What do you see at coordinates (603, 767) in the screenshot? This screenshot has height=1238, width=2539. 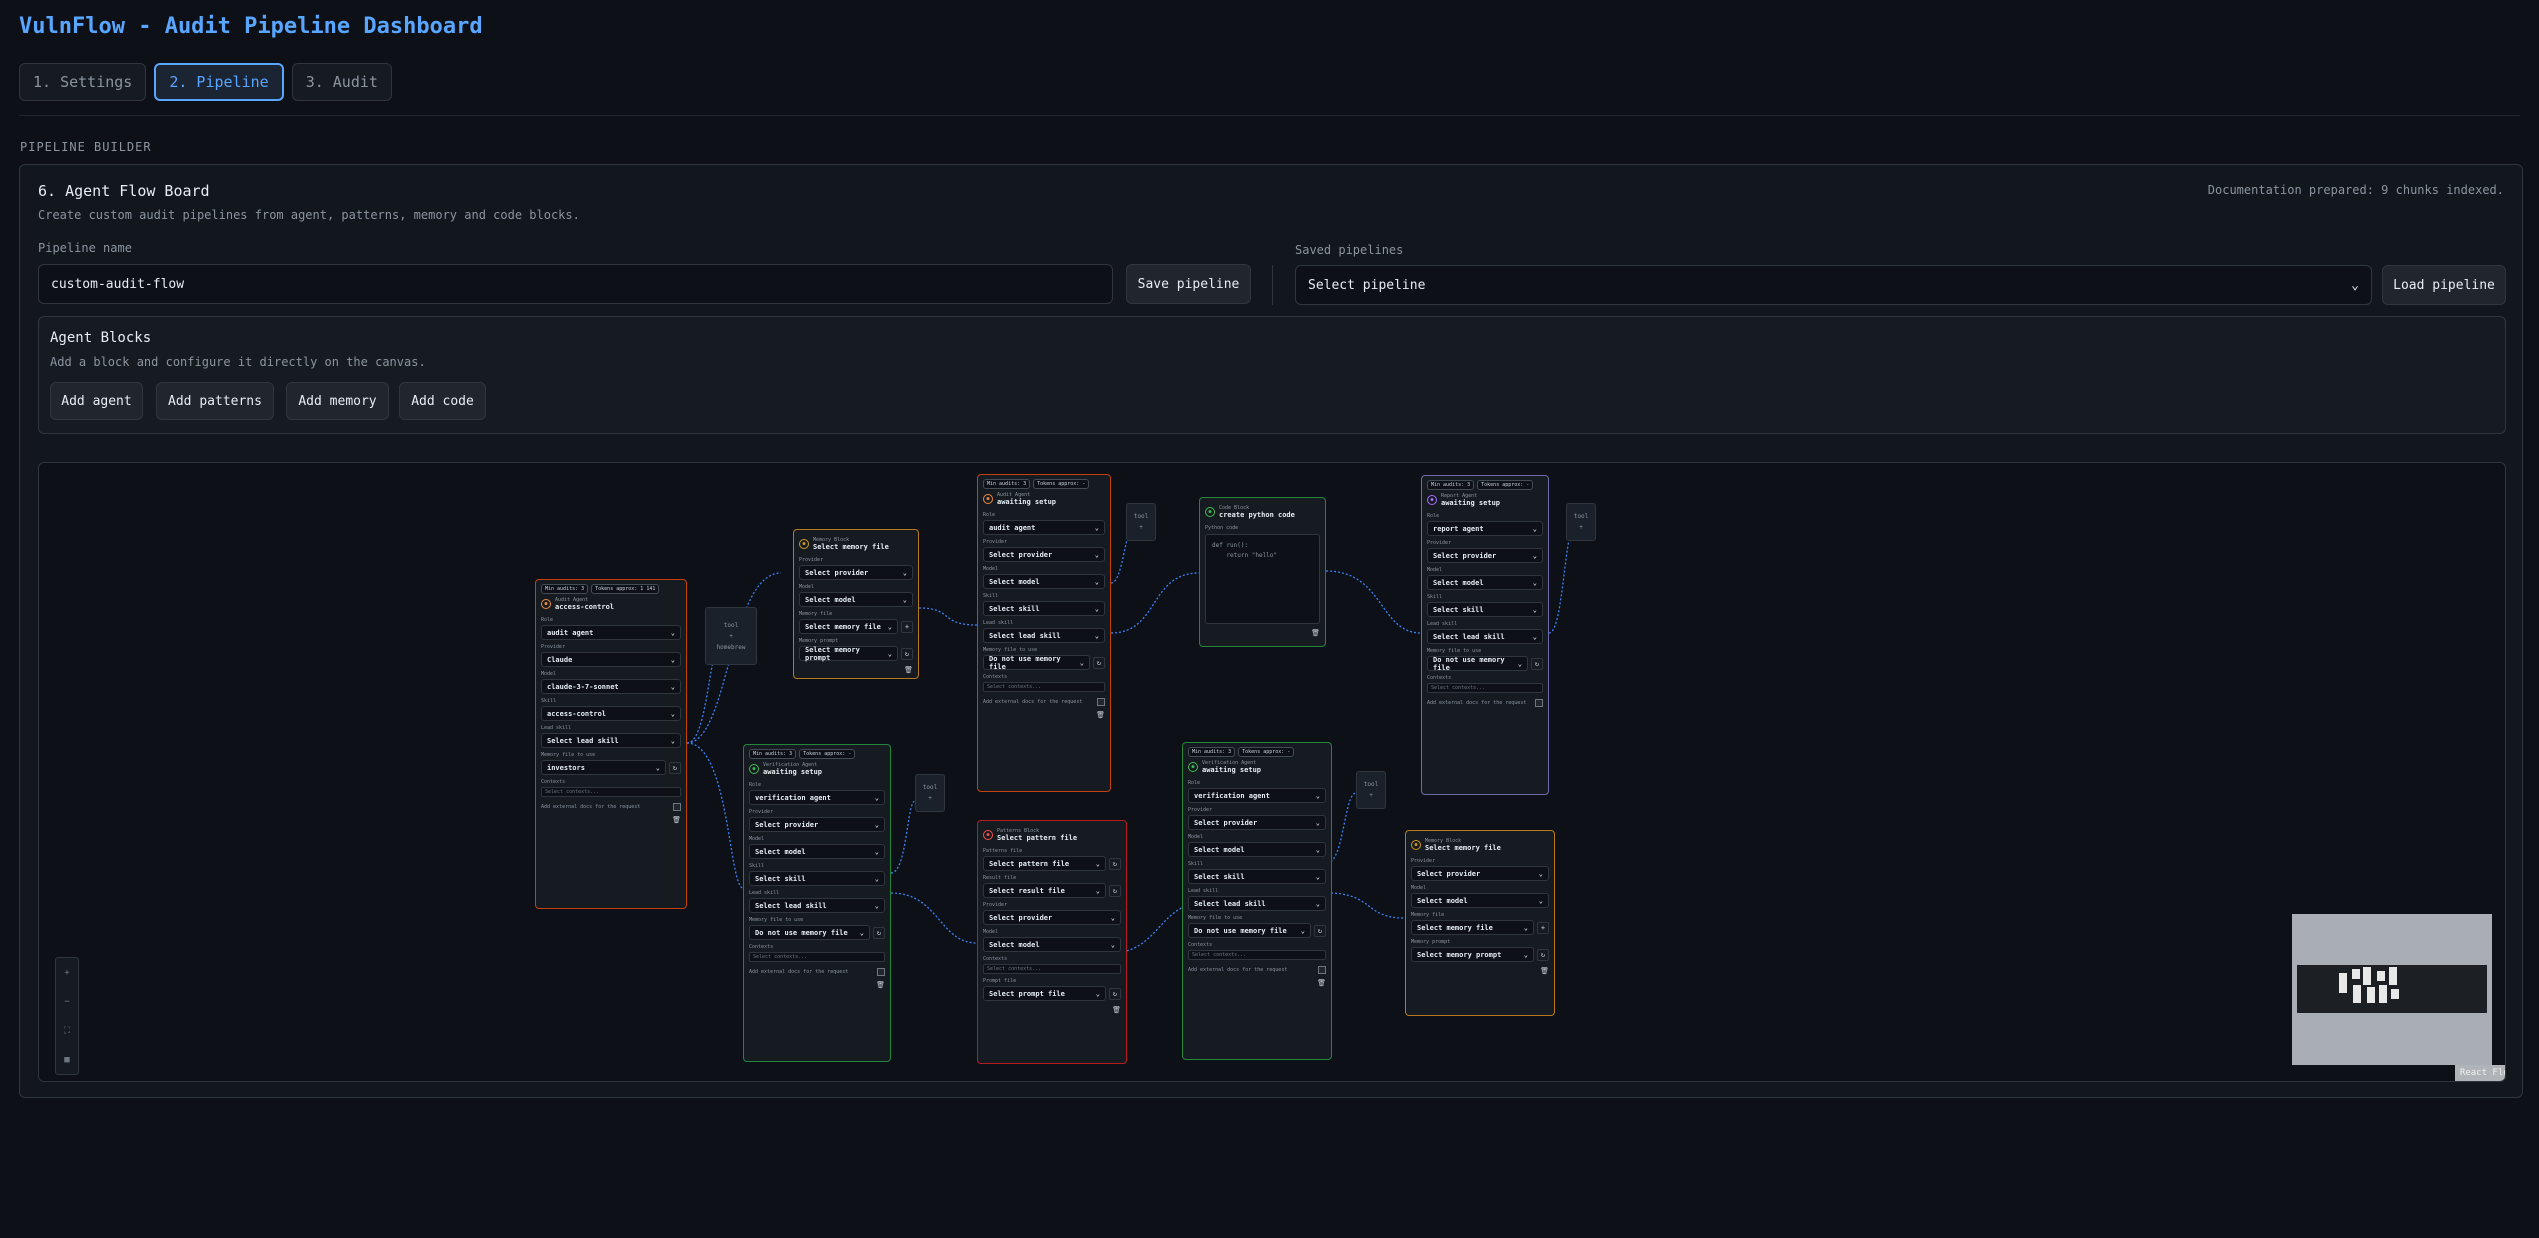 I see `memory-file-select: investors ⌄` at bounding box center [603, 767].